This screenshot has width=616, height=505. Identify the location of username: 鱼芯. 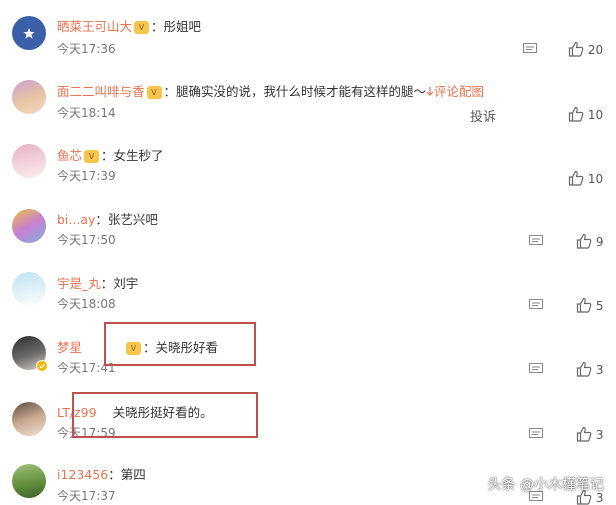
(69, 155).